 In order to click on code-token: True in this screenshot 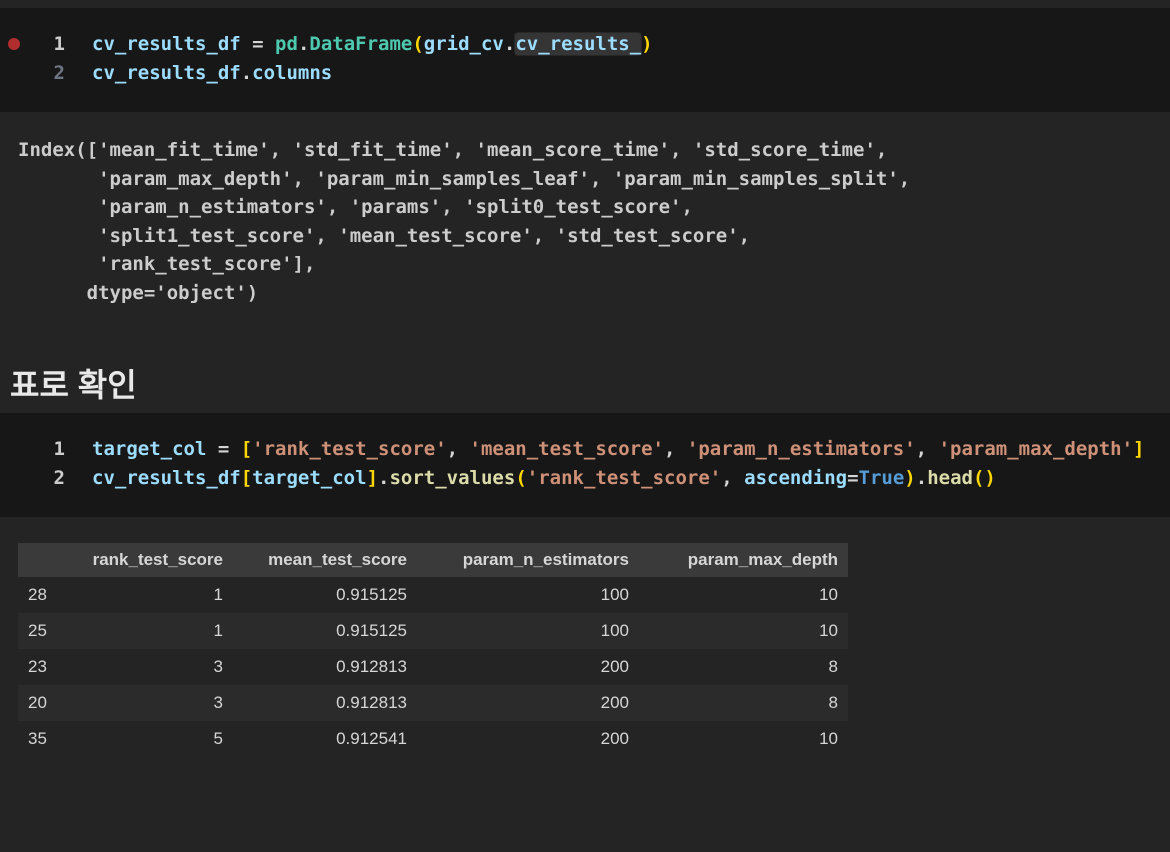, I will do `click(881, 478)`.